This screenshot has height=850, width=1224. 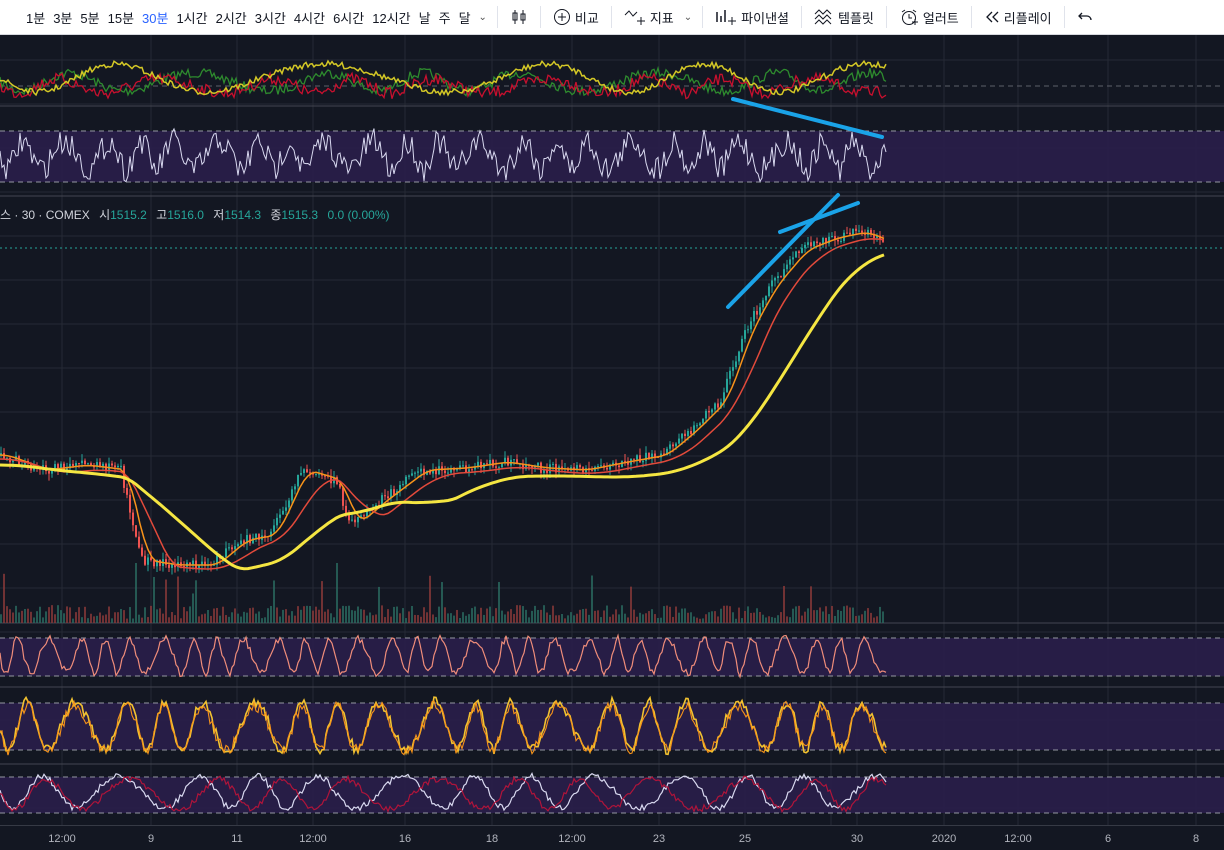 What do you see at coordinates (62, 17) in the screenshot?
I see `timeframe-button: 3분` at bounding box center [62, 17].